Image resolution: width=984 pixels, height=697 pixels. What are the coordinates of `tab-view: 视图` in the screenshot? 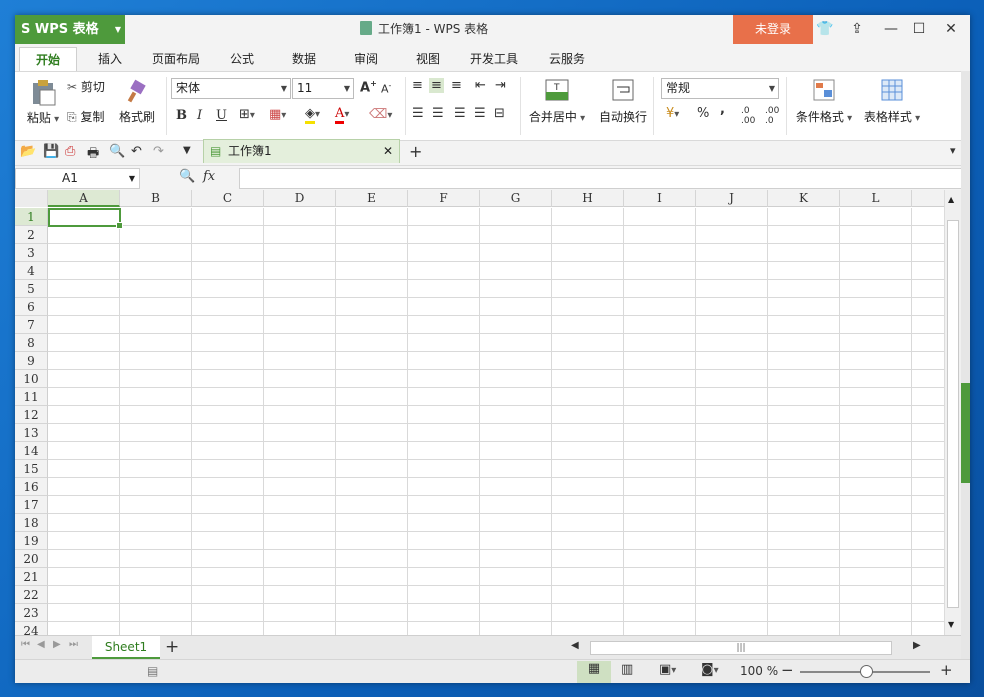 It's located at (428, 59).